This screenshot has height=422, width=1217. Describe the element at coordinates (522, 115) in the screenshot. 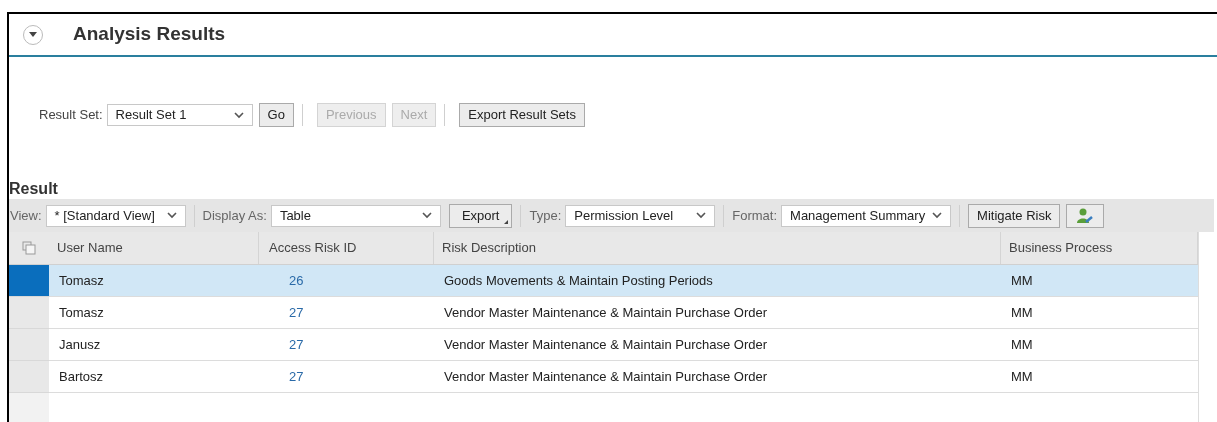

I see `toolbar-button: Export Result Sets` at that location.